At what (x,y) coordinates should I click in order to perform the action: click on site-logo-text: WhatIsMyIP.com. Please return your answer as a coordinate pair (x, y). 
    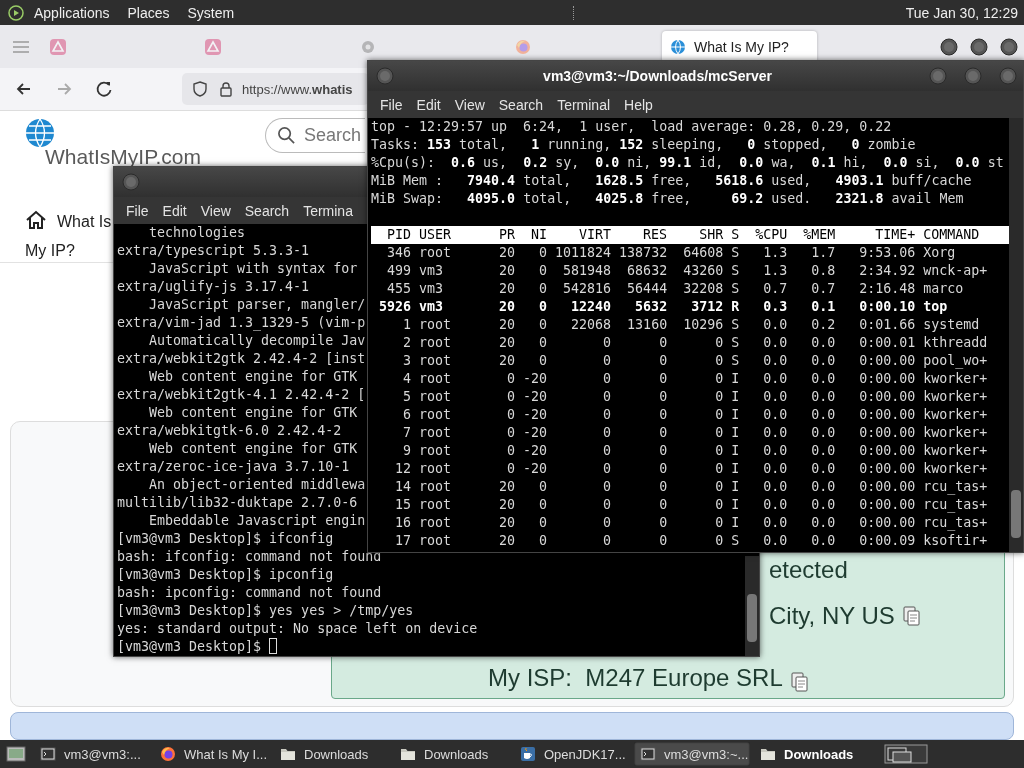
    Looking at the image, I should click on (123, 157).